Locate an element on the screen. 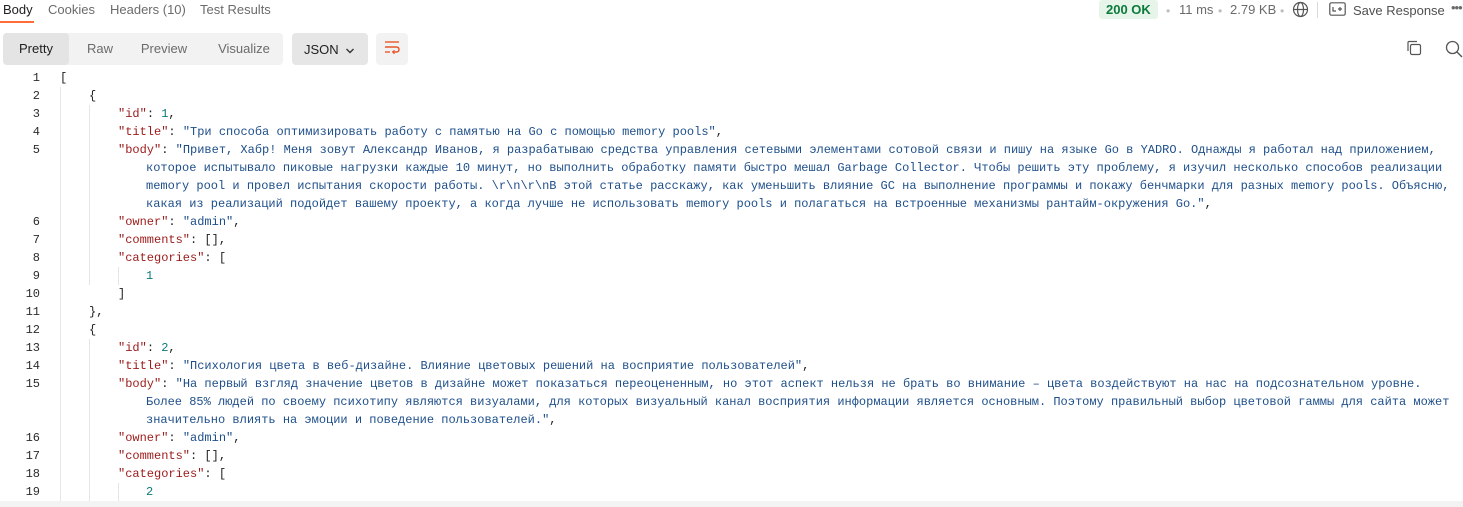 The image size is (1463, 507). json-number: 1 is located at coordinates (150, 276).